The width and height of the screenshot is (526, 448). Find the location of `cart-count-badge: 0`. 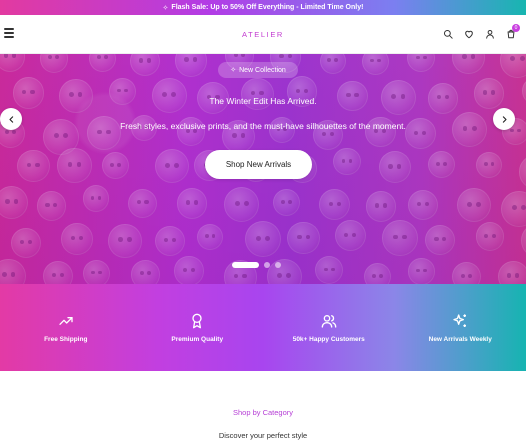

cart-count-badge: 0 is located at coordinates (516, 28).